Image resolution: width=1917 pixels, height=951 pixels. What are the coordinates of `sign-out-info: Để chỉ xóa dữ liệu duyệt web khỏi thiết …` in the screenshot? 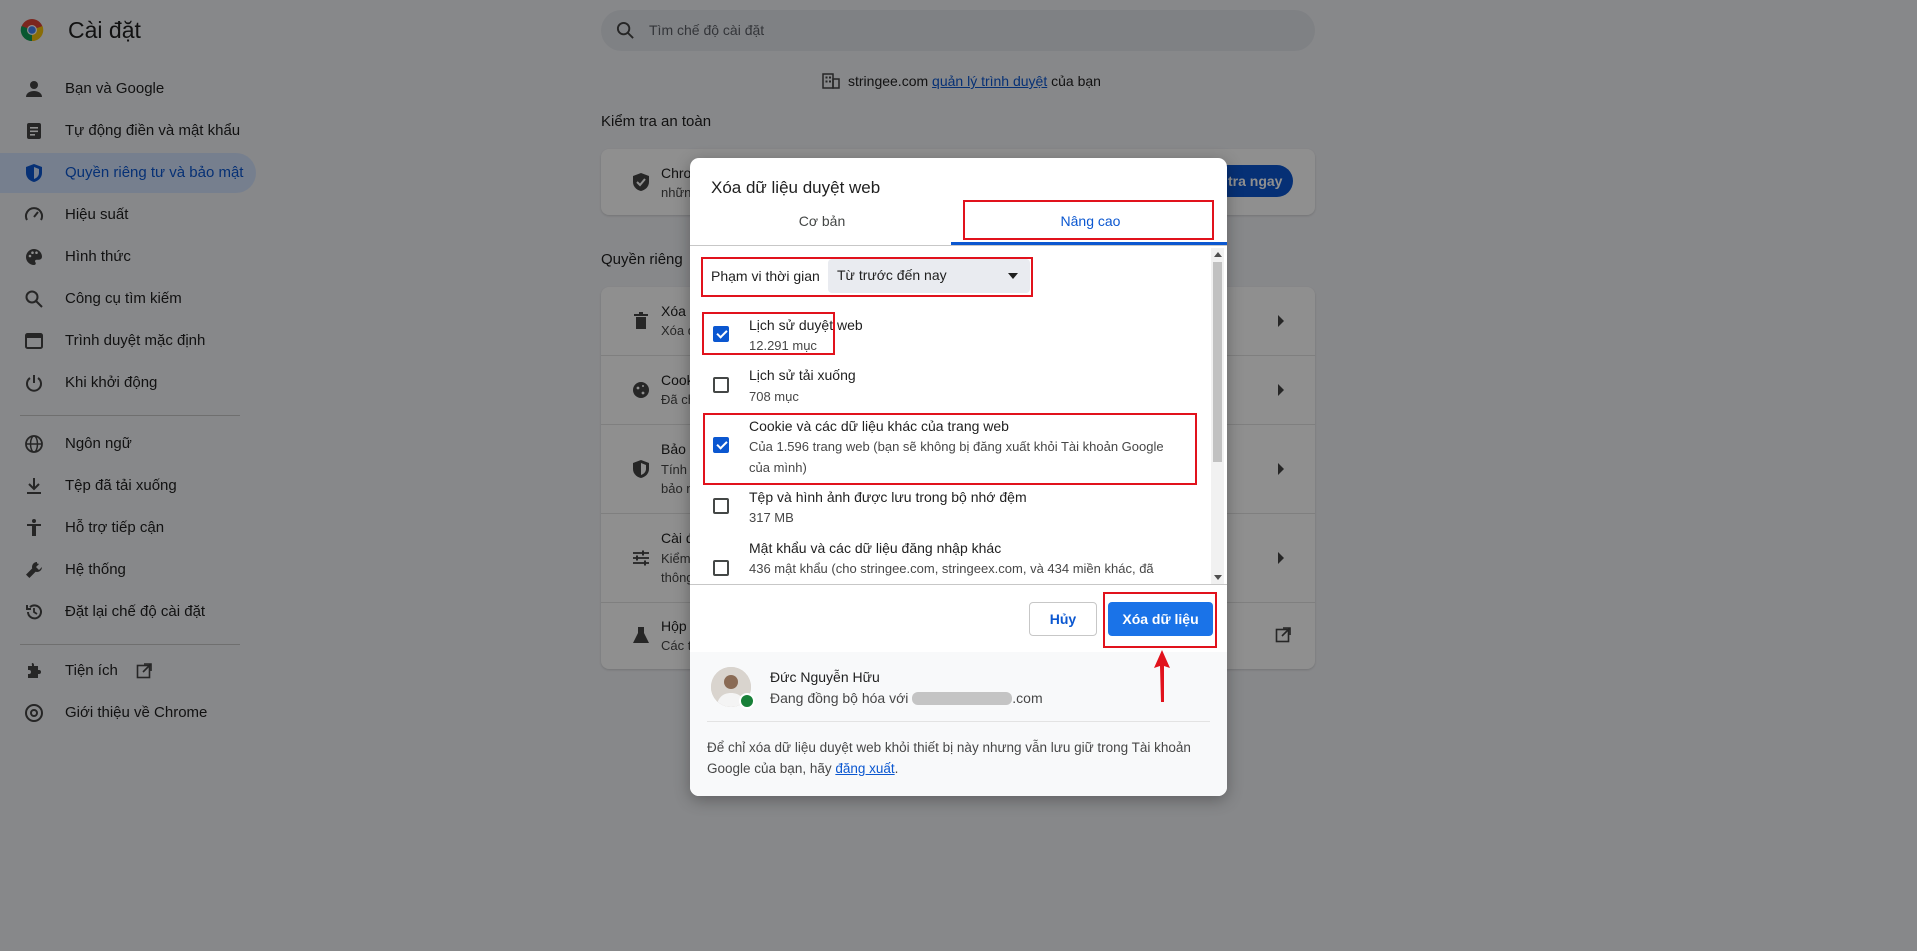 It's located at (949, 758).